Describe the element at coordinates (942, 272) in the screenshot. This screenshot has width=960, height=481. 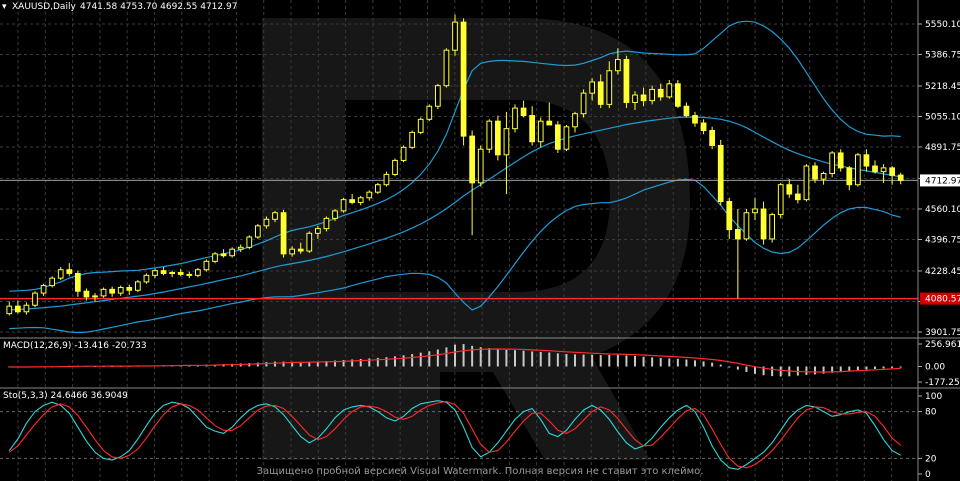
I see `price-tick-label: 4228.45` at that location.